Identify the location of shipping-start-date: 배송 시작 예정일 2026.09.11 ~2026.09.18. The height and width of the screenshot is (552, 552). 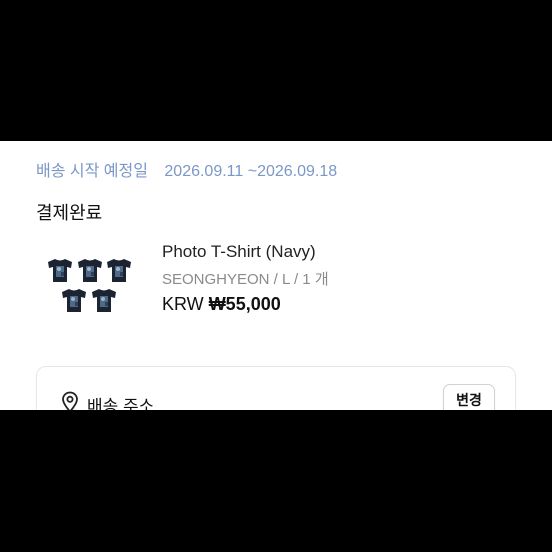
(186, 169).